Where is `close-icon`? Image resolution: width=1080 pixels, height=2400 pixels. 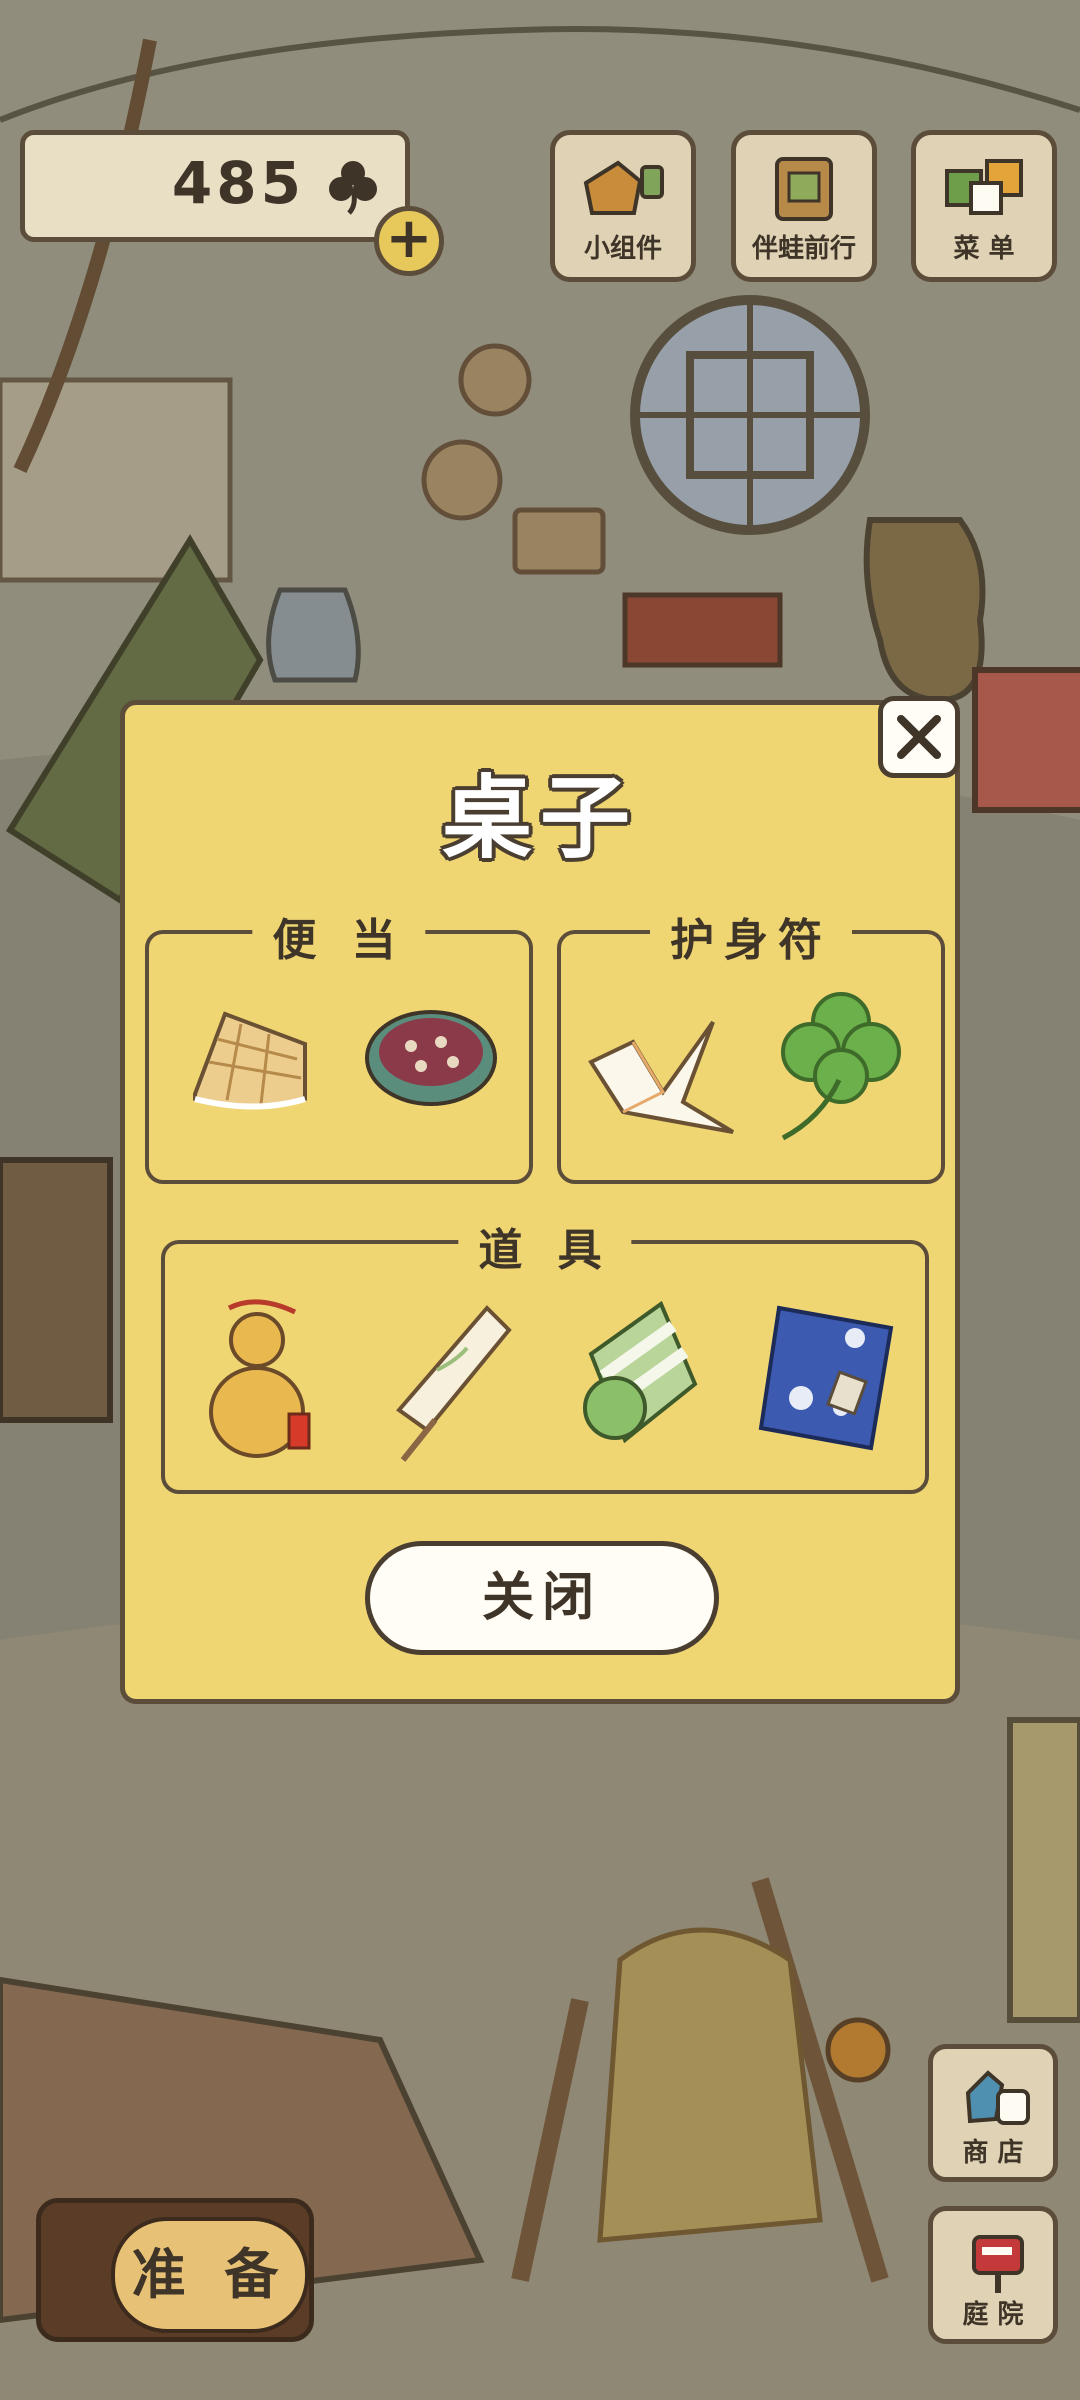
close-icon is located at coordinates (919, 737).